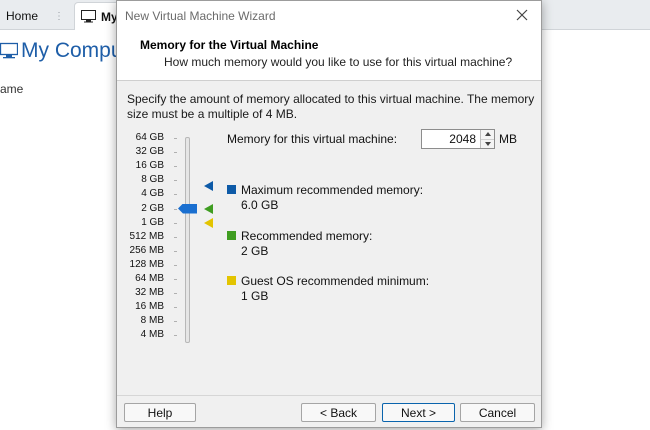 The width and height of the screenshot is (650, 430). Describe the element at coordinates (152, 208) in the screenshot. I see `scale-tick-label: 2 GB` at that location.